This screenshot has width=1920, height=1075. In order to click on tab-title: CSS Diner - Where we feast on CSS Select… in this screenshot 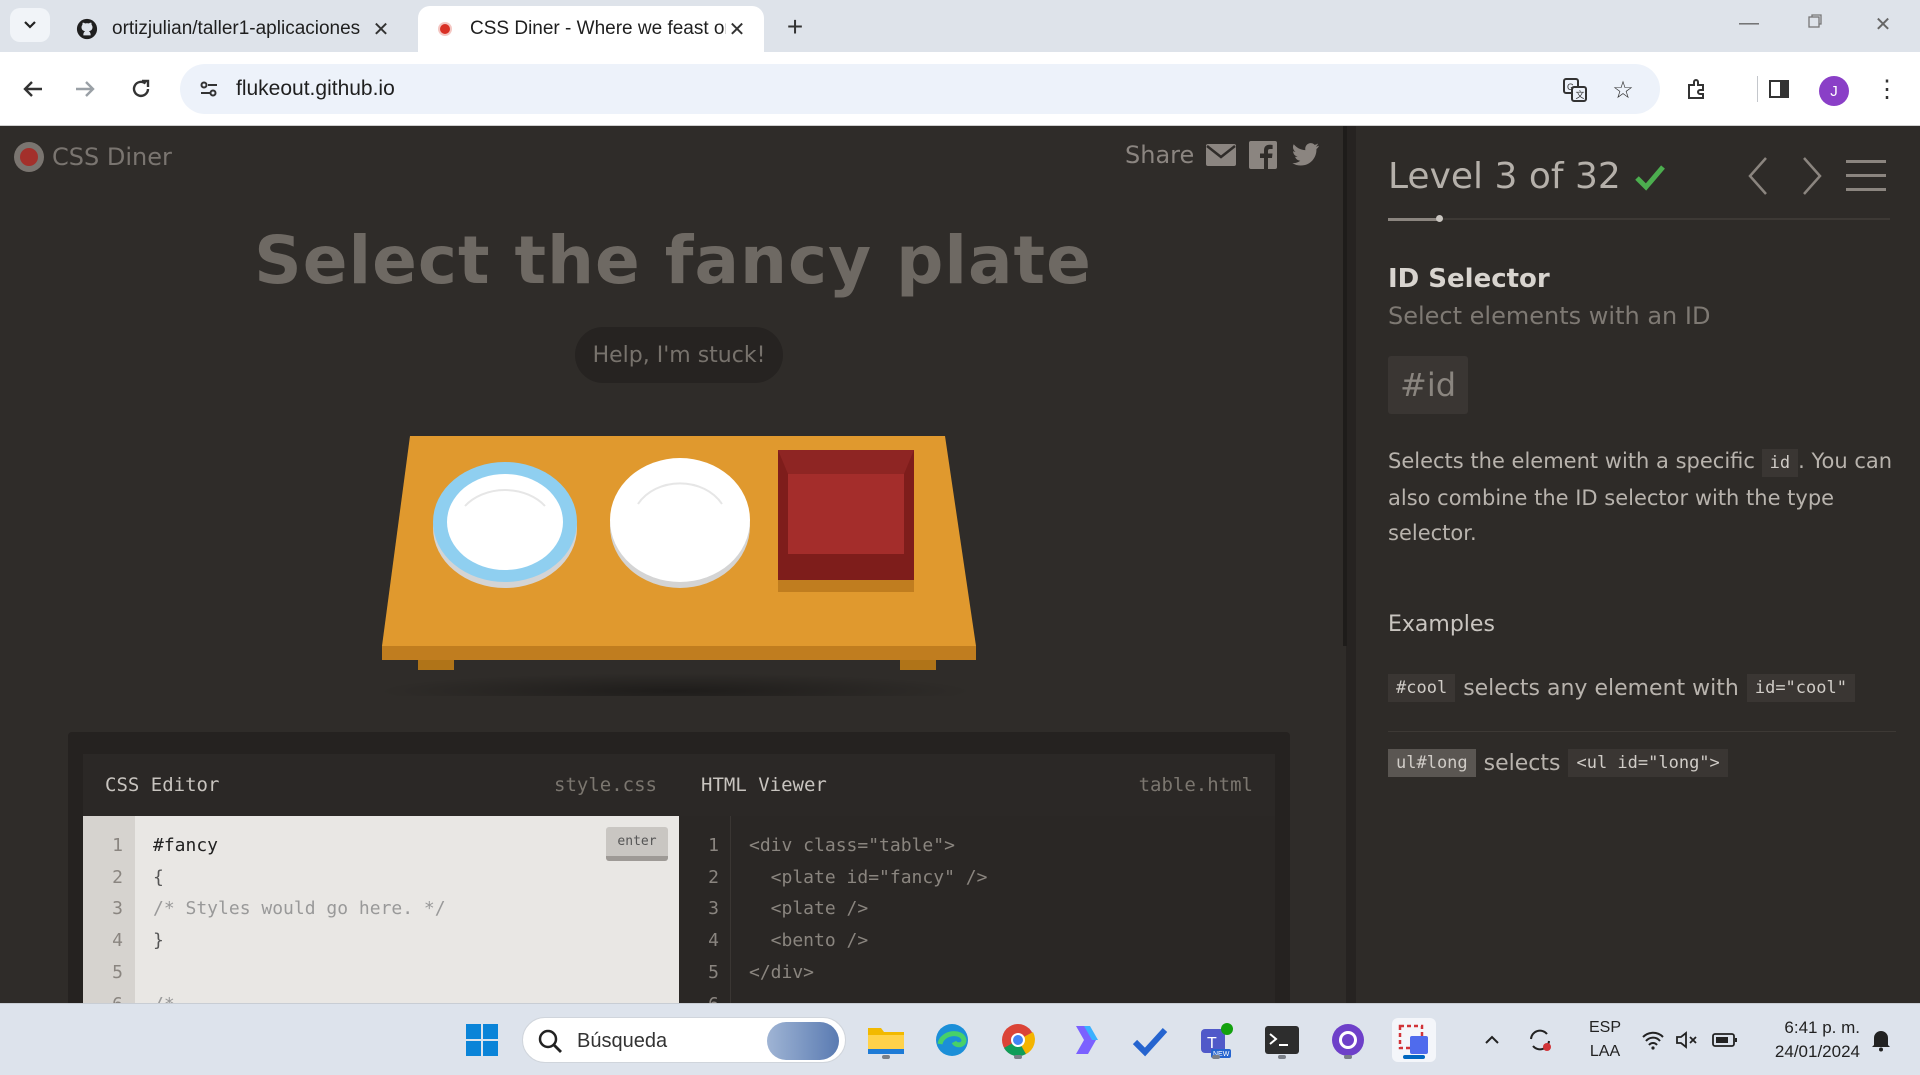, I will do `click(598, 28)`.